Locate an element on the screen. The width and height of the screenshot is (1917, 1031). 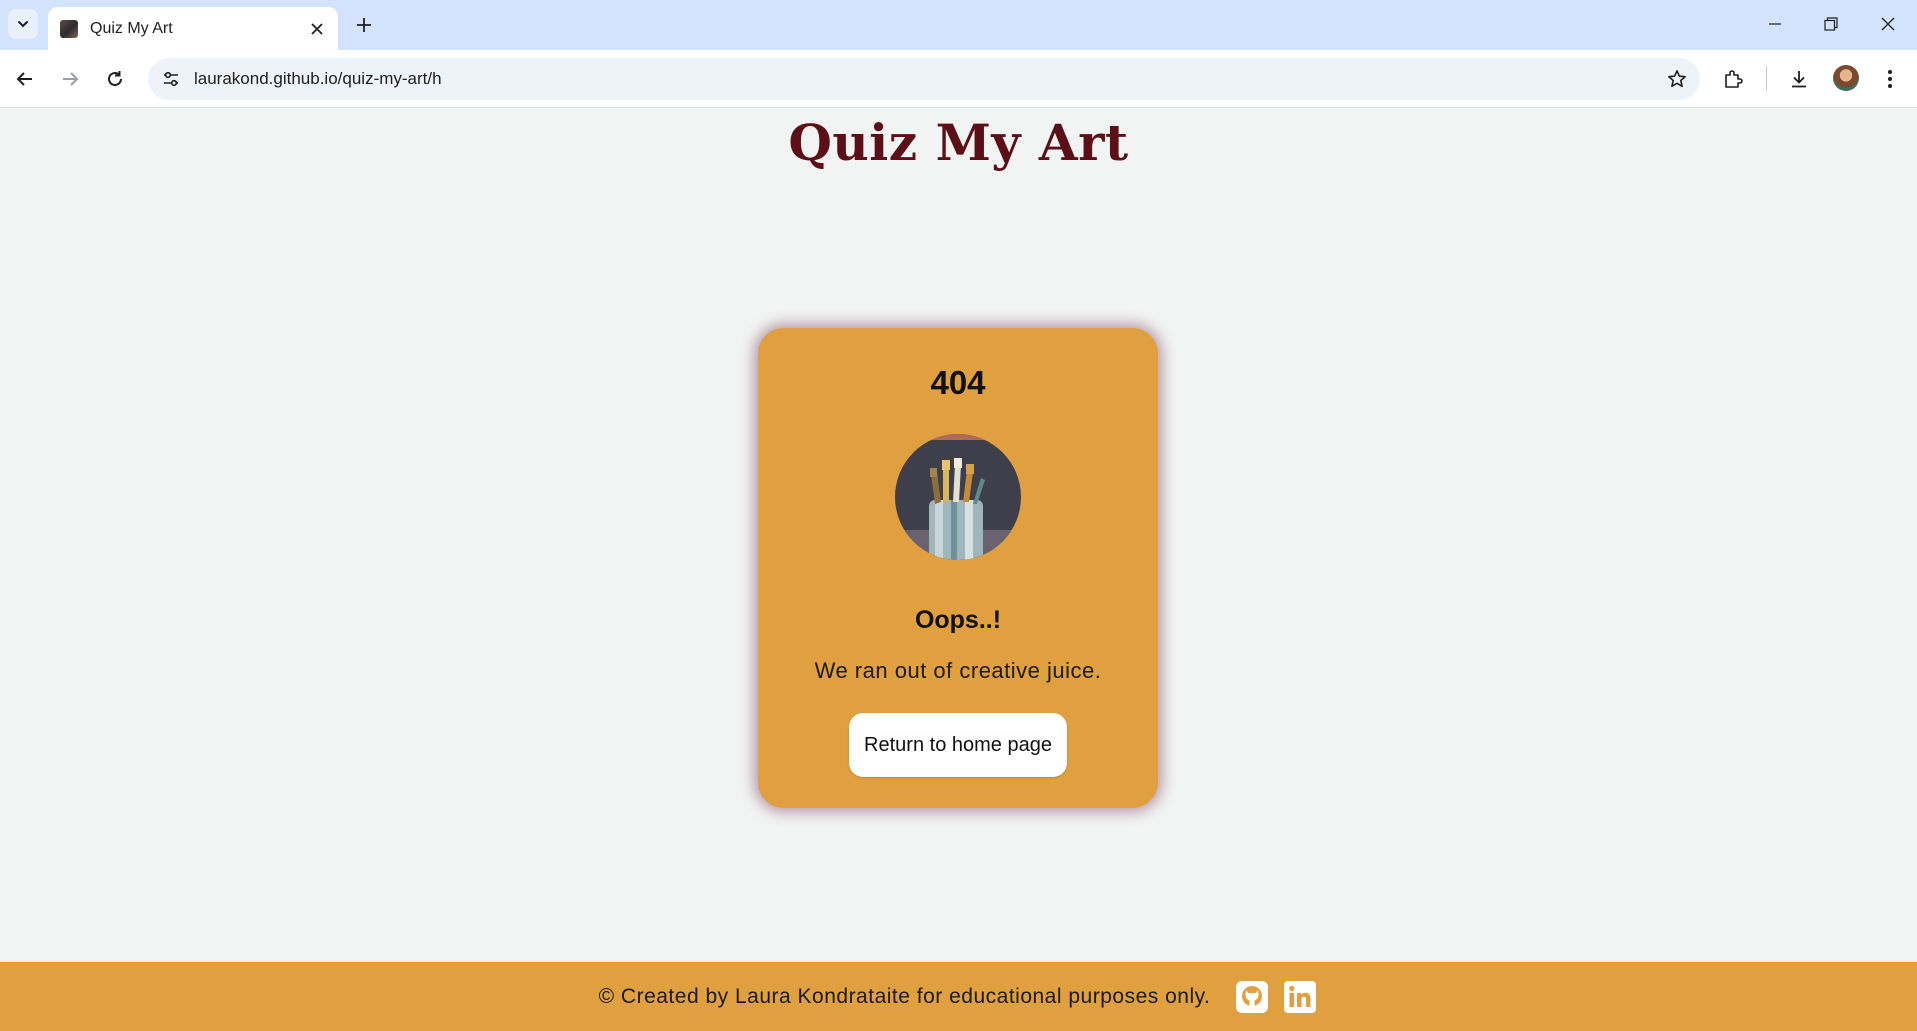
minimize-icon is located at coordinates (1775, 24).